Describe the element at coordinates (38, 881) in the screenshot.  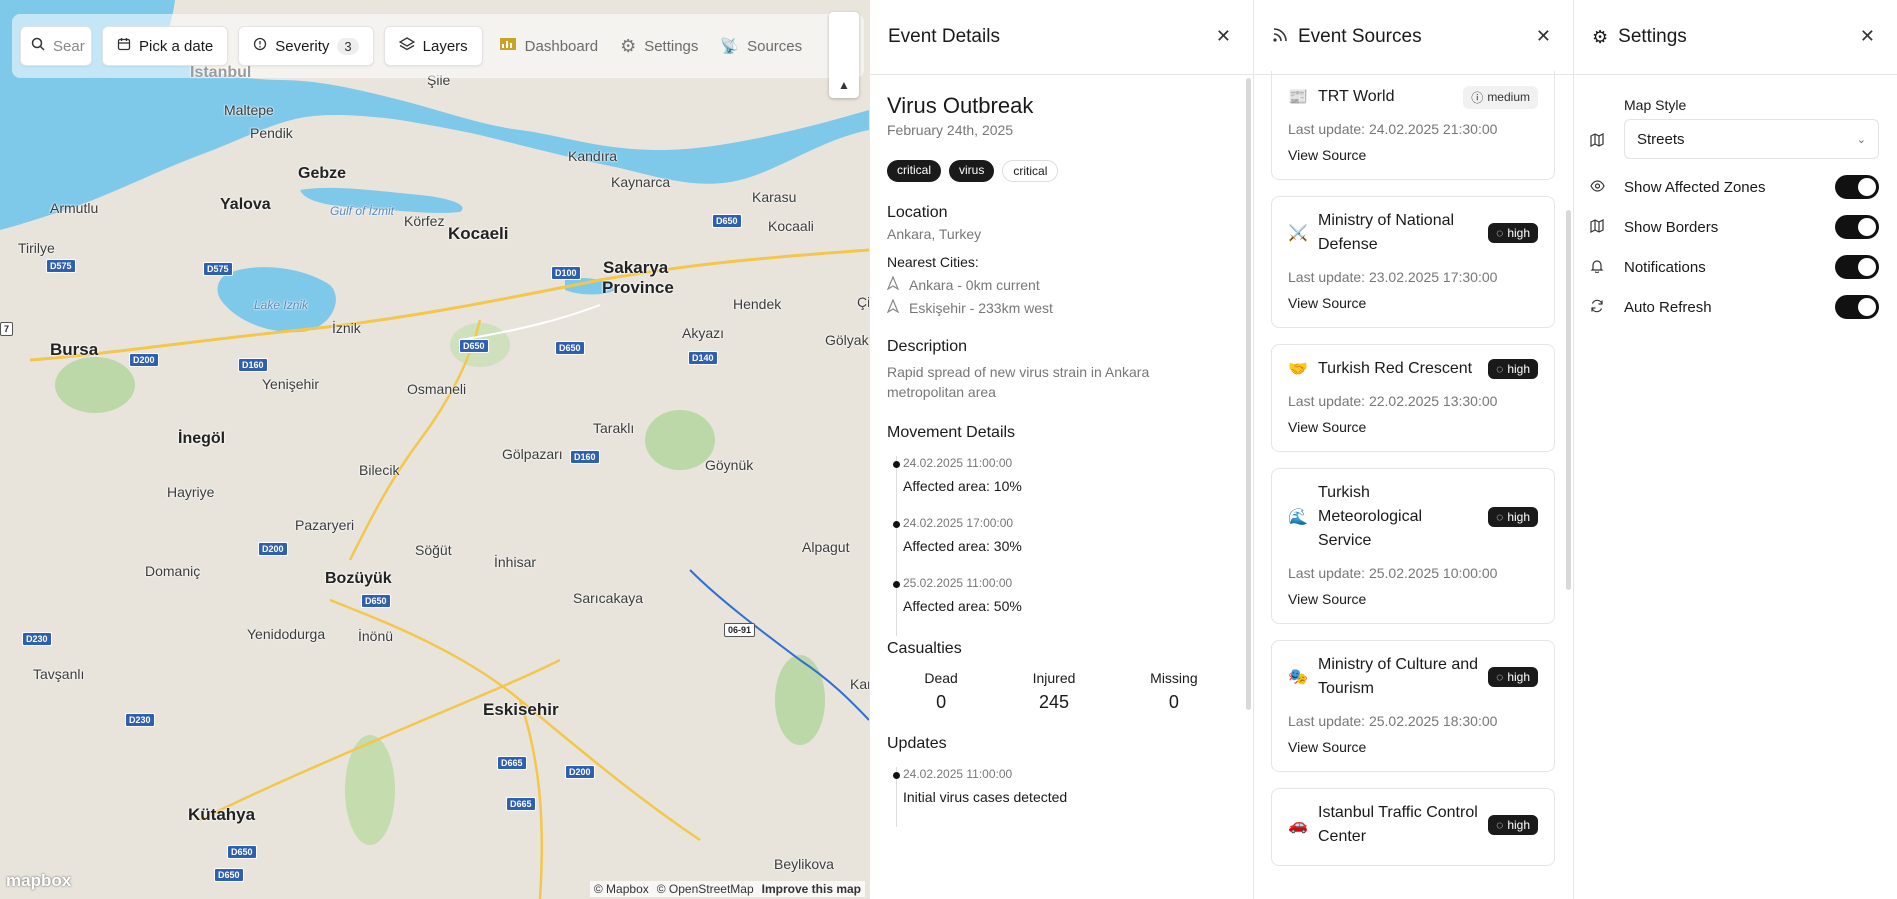
I see `mapbox-logo: mapbox` at that location.